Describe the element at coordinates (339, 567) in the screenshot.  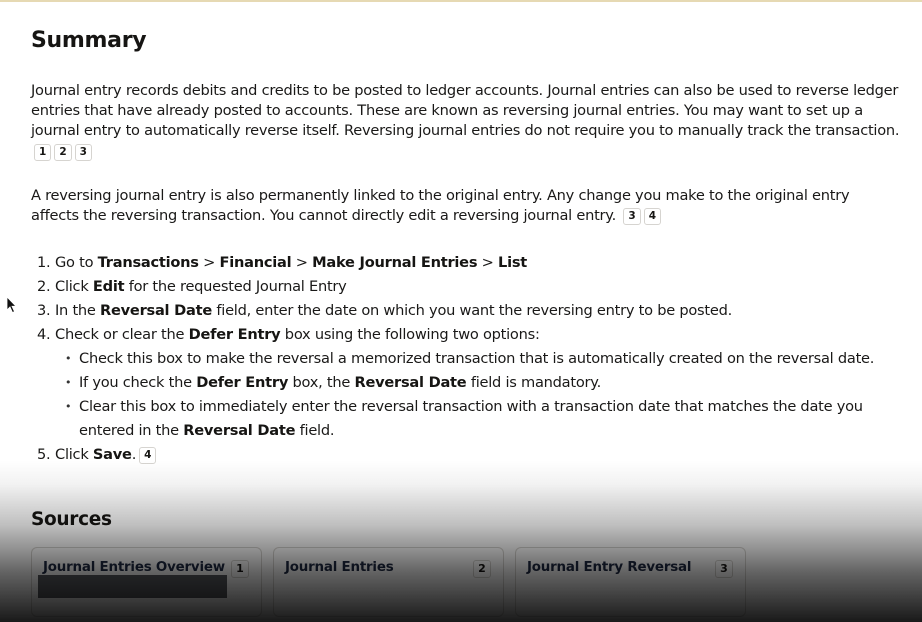
I see `source-card-title: Journal Entries` at that location.